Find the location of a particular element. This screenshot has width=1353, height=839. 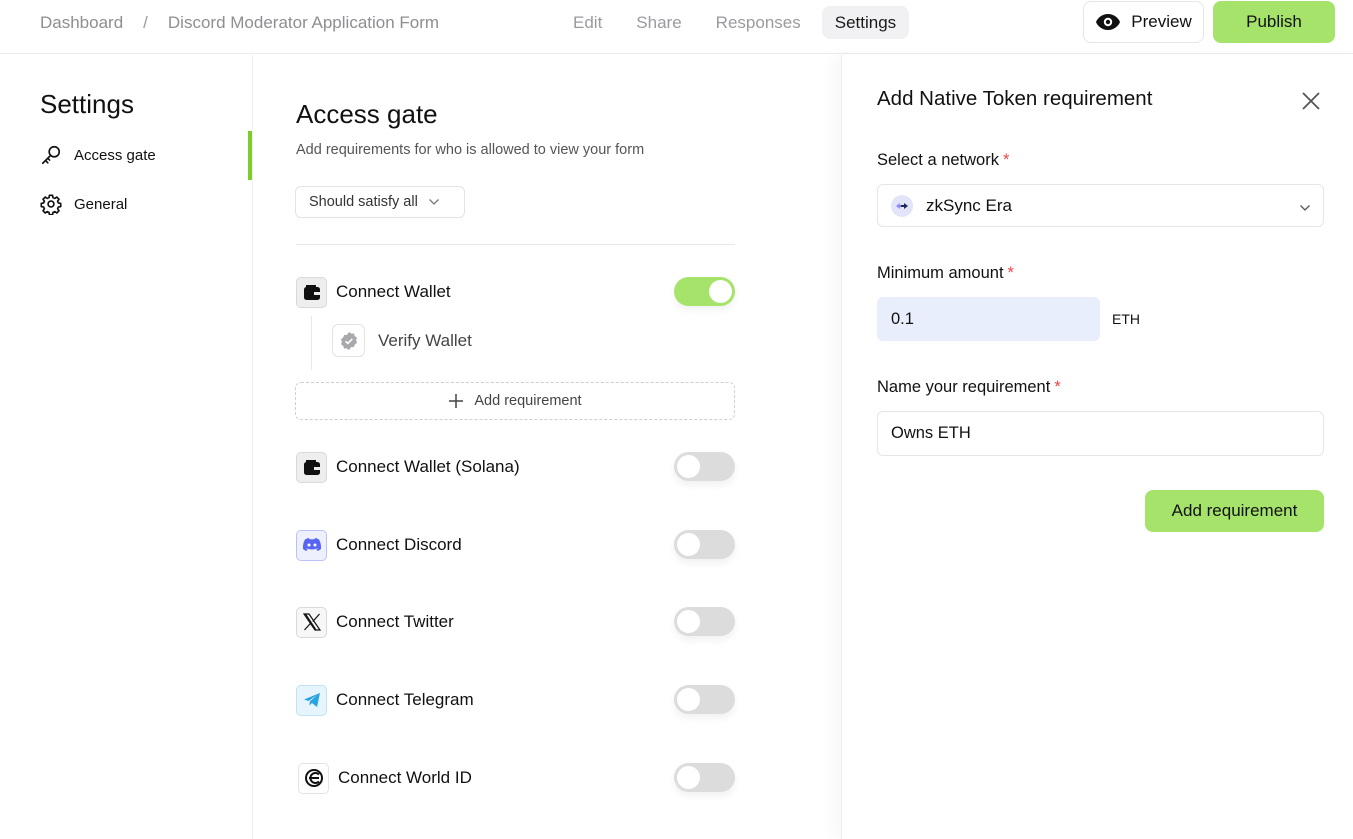

requirement-label: Connect Wallet is located at coordinates (393, 291).